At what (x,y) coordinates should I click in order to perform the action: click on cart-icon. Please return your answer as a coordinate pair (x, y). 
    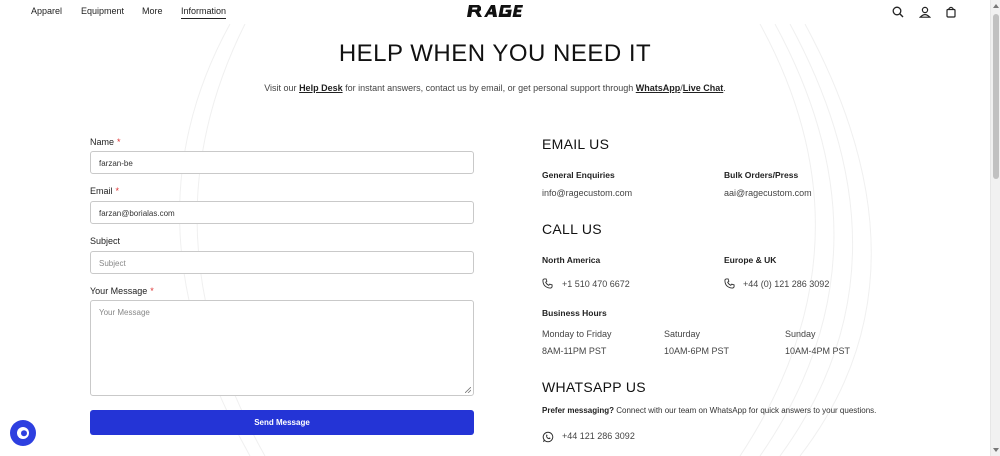
    Looking at the image, I should click on (951, 12).